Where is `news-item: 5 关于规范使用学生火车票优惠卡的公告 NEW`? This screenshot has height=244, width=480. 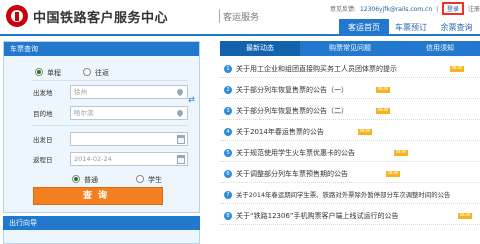 news-item: 5 关于规范使用学生火车票优惠卡的公告 NEW is located at coordinates (350, 153).